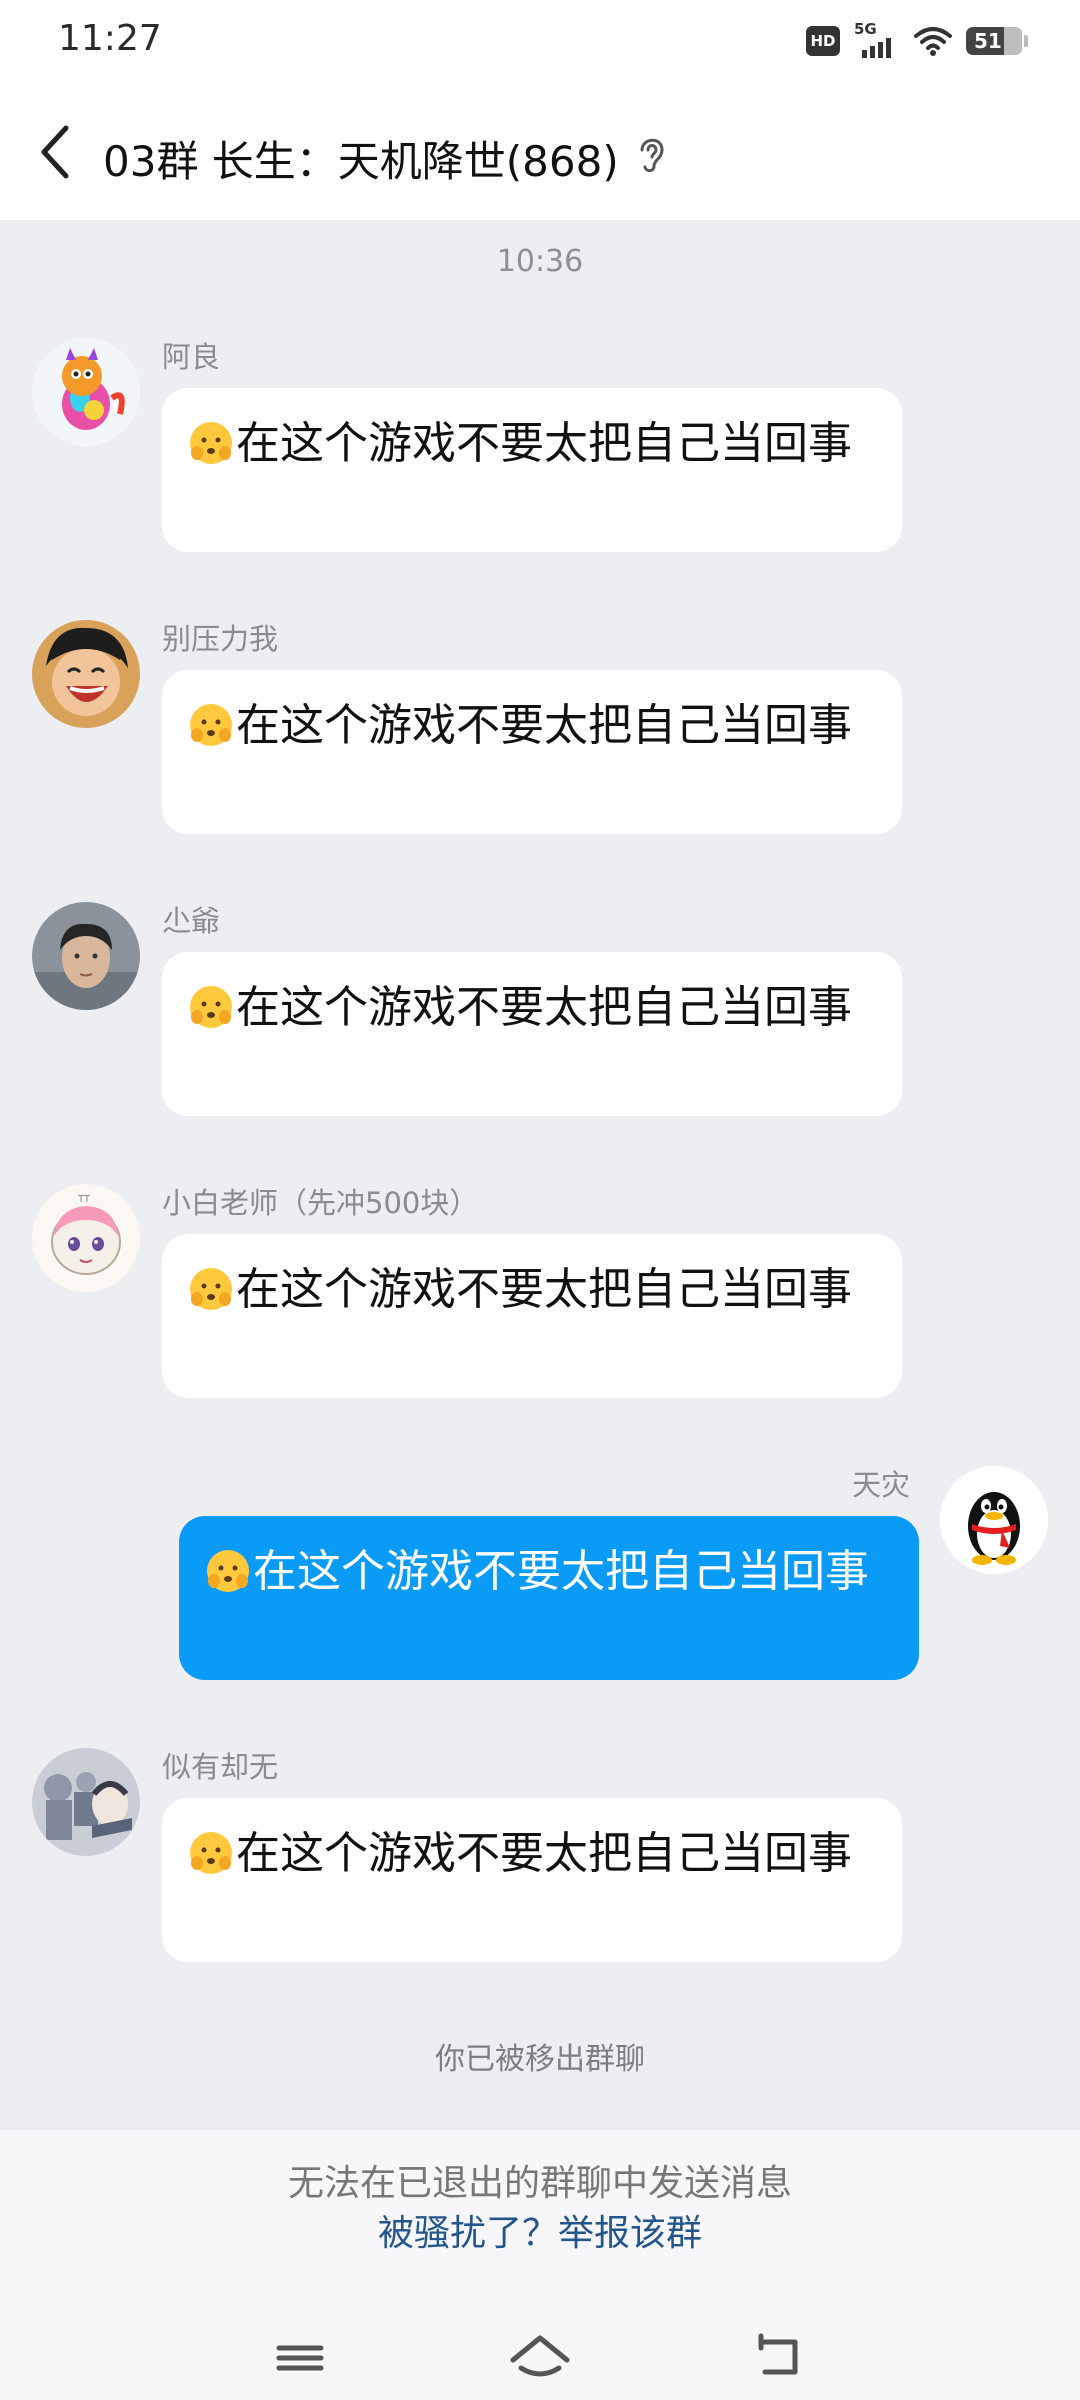 The width and height of the screenshot is (1080, 2400). I want to click on avatar: TT, so click(86, 1238).